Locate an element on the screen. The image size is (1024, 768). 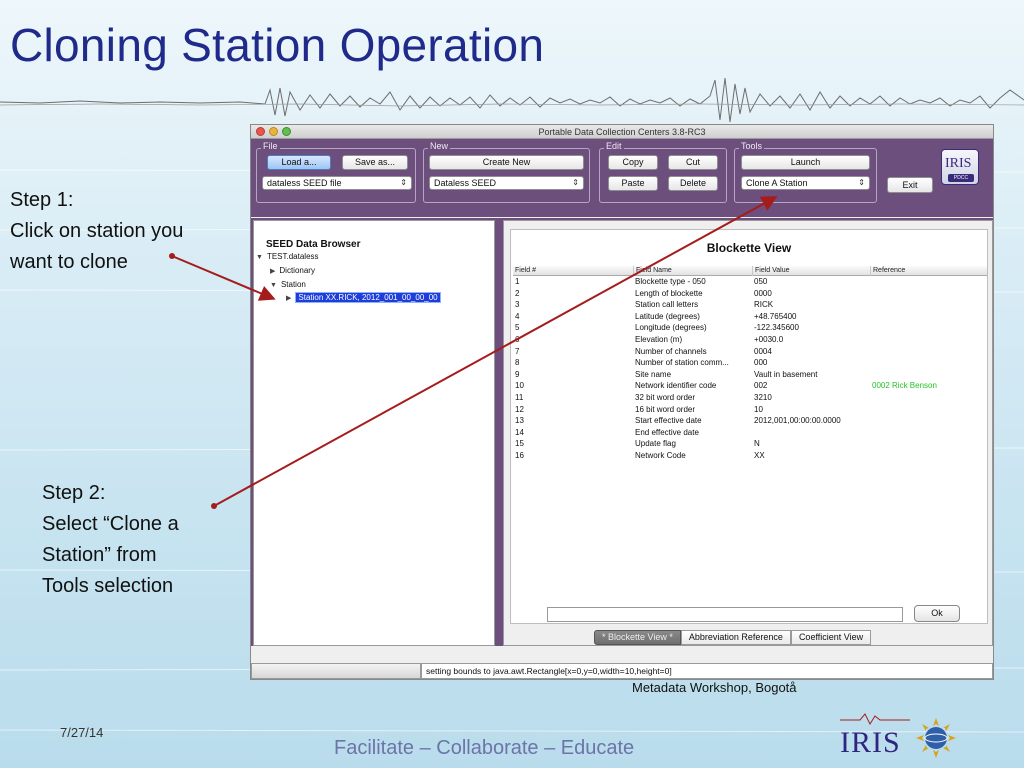
field-value-cell: N is located at coordinates (757, 444).